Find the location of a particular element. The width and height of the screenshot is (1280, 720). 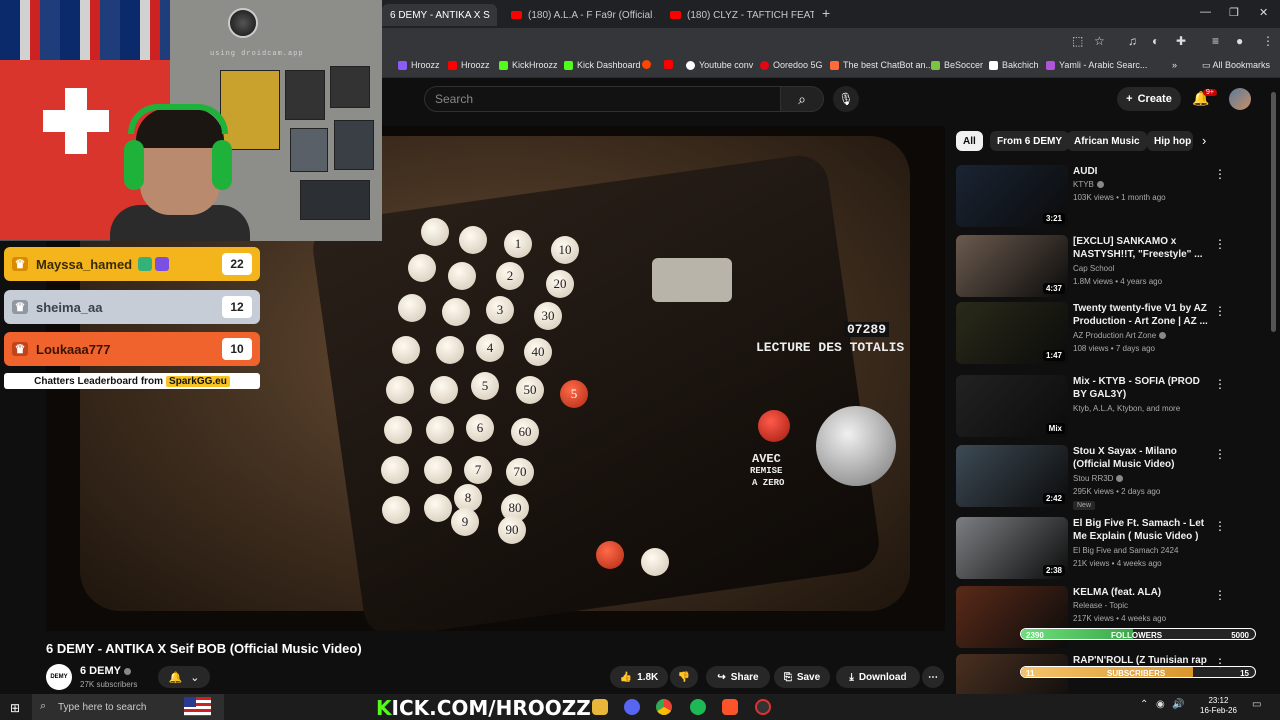

chrome-icon is located at coordinates (664, 707).